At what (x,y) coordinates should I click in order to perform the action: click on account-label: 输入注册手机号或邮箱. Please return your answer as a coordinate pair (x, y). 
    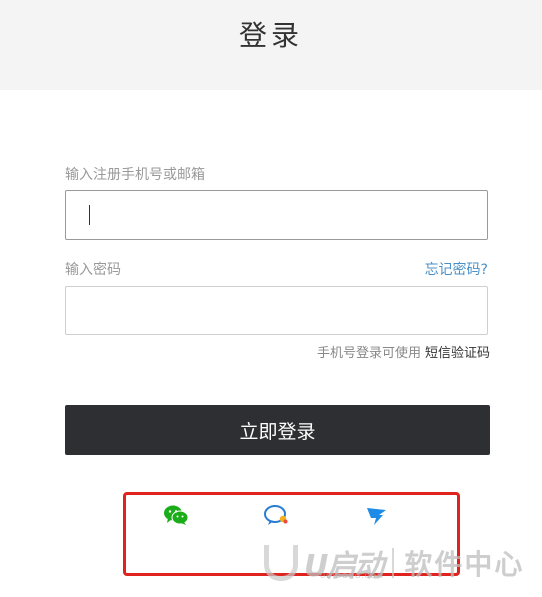
    Looking at the image, I should click on (135, 175).